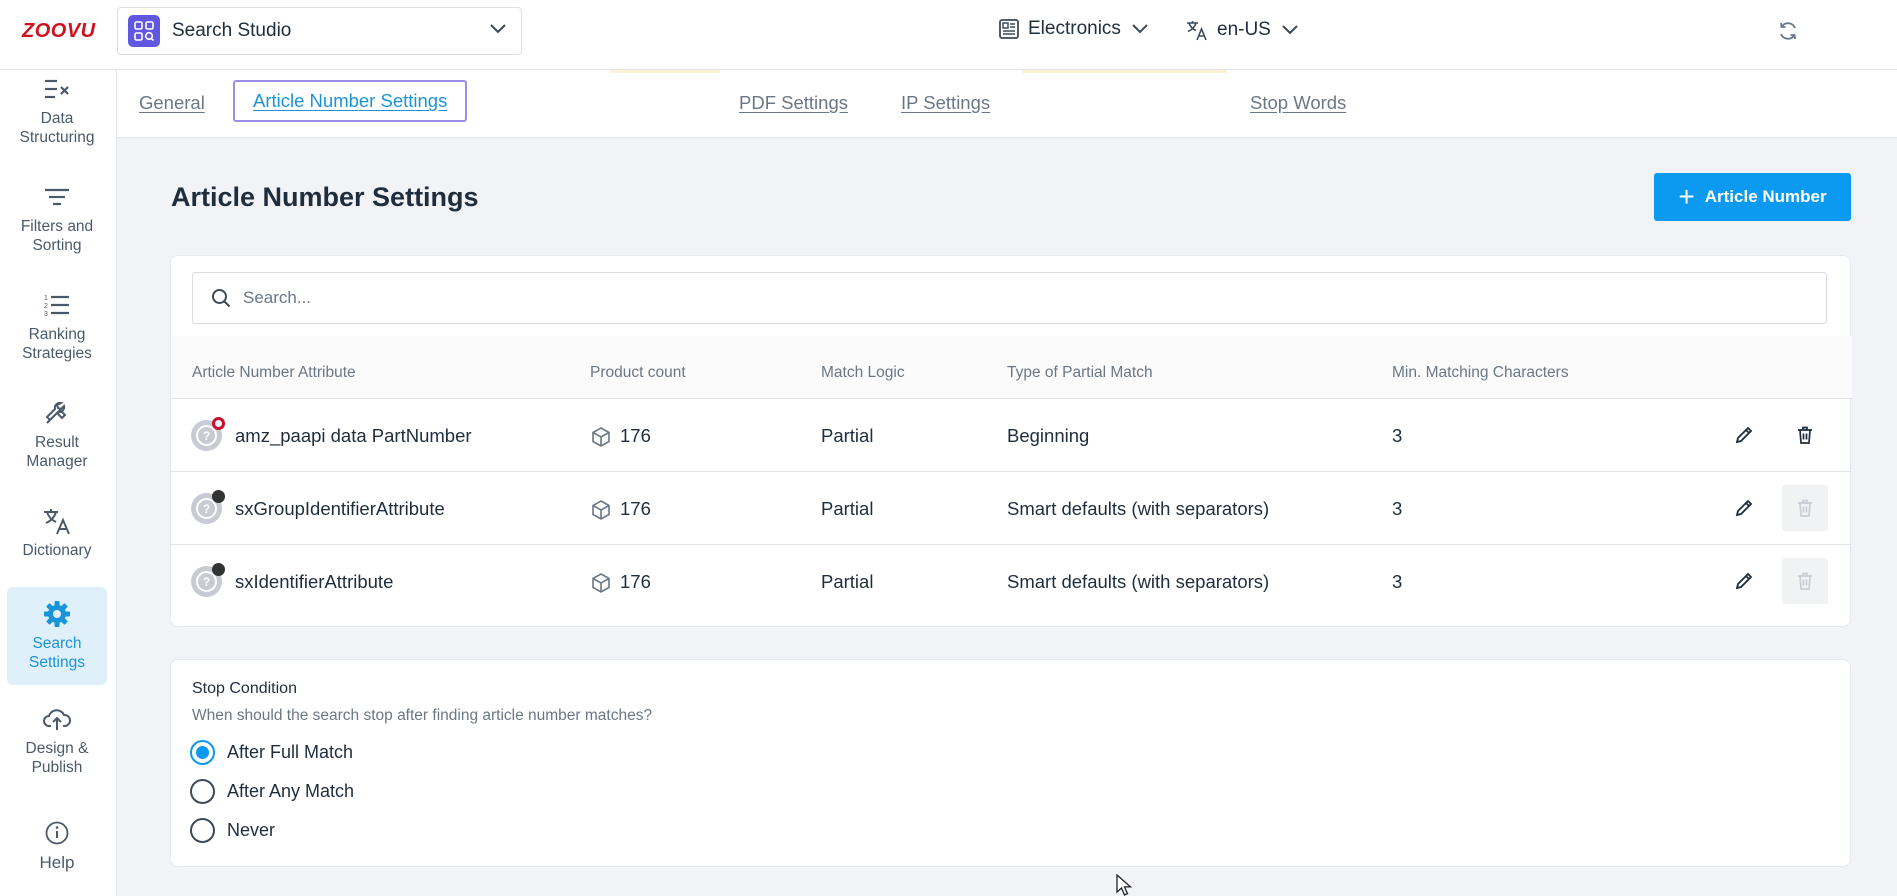 This screenshot has height=896, width=1897. I want to click on stop-condition-title: Stop Condition, so click(244, 688).